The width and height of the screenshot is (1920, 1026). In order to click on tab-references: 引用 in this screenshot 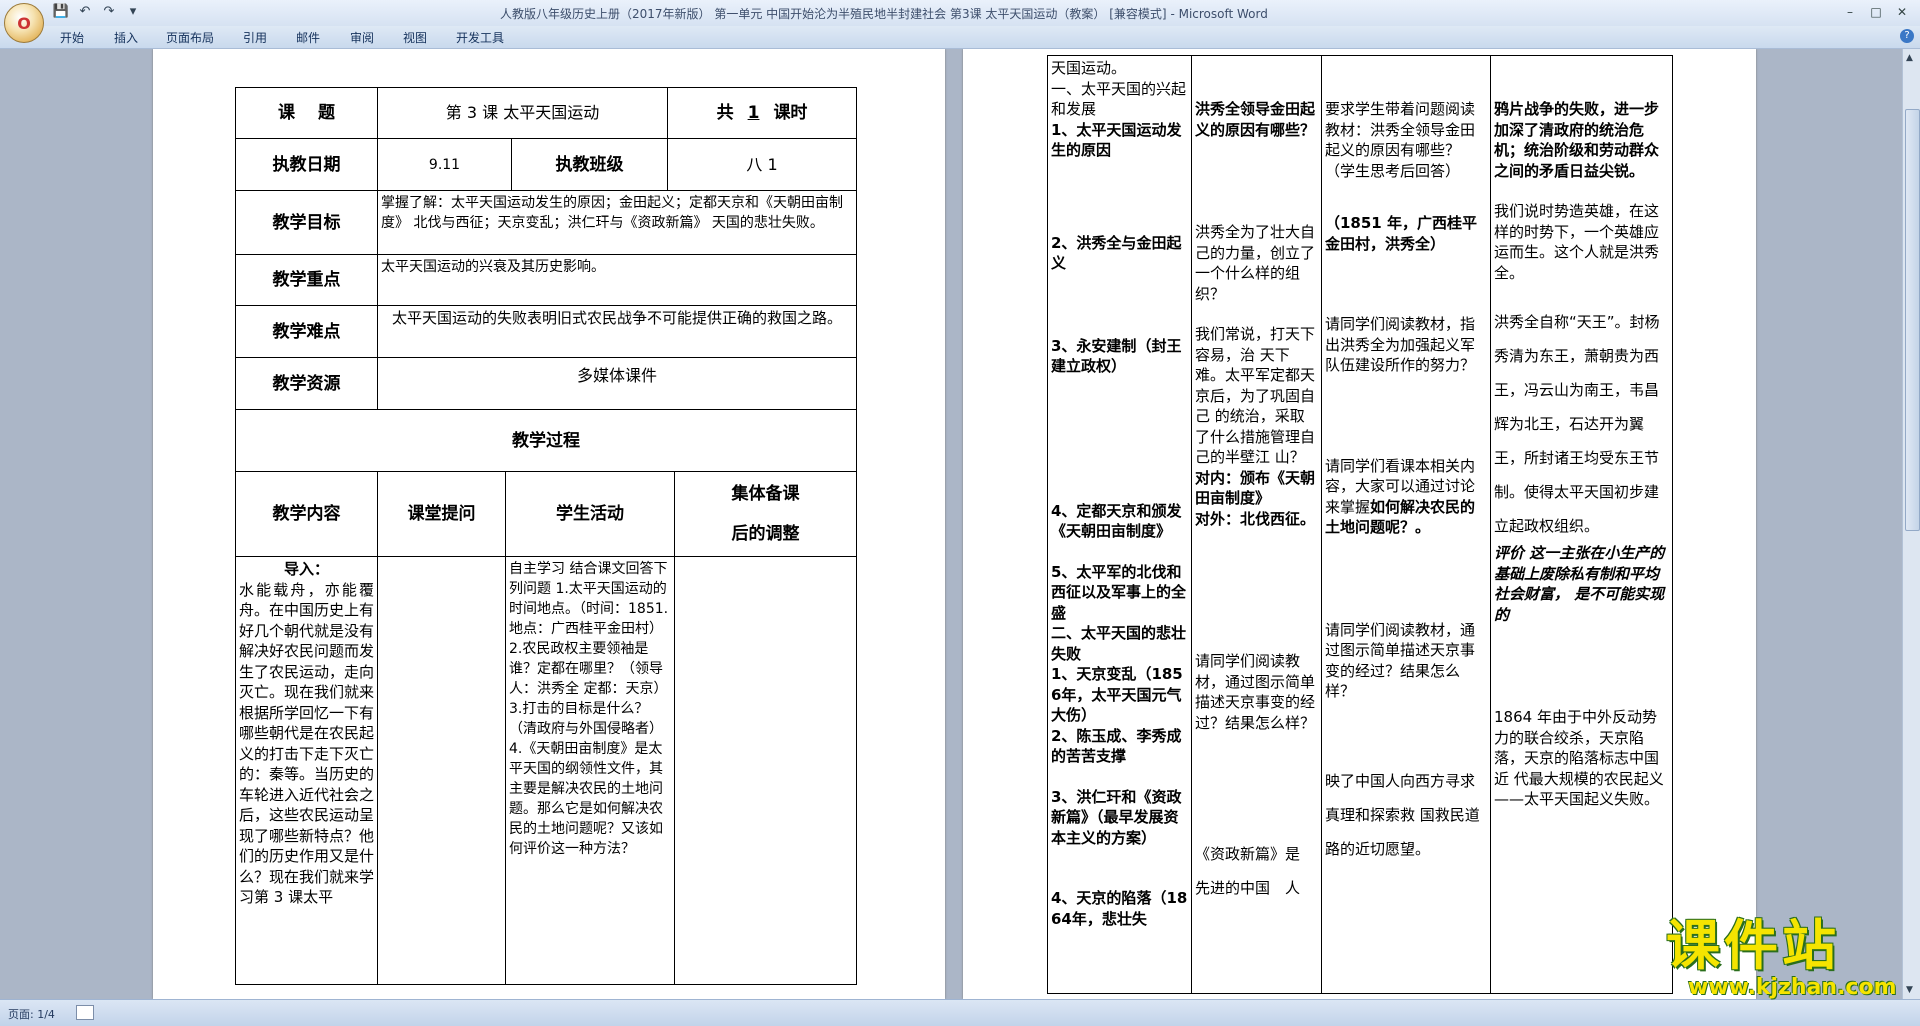, I will do `click(255, 37)`.